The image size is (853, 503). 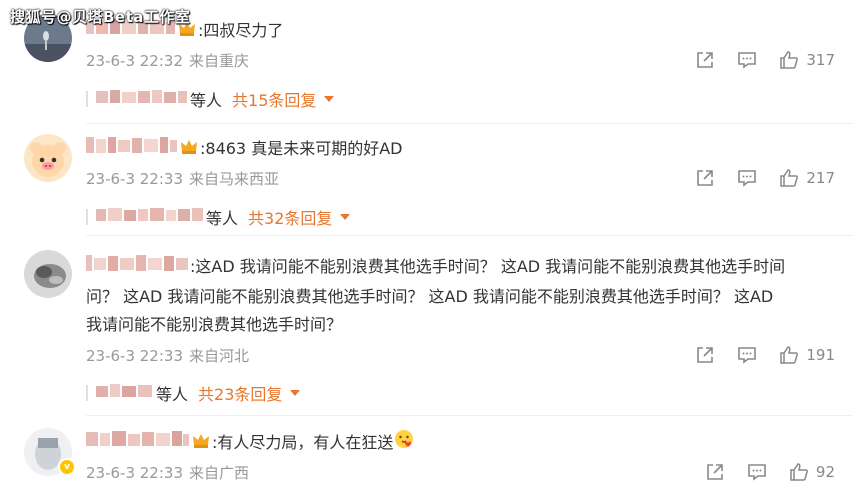 I want to click on like-count: 92, so click(x=825, y=472).